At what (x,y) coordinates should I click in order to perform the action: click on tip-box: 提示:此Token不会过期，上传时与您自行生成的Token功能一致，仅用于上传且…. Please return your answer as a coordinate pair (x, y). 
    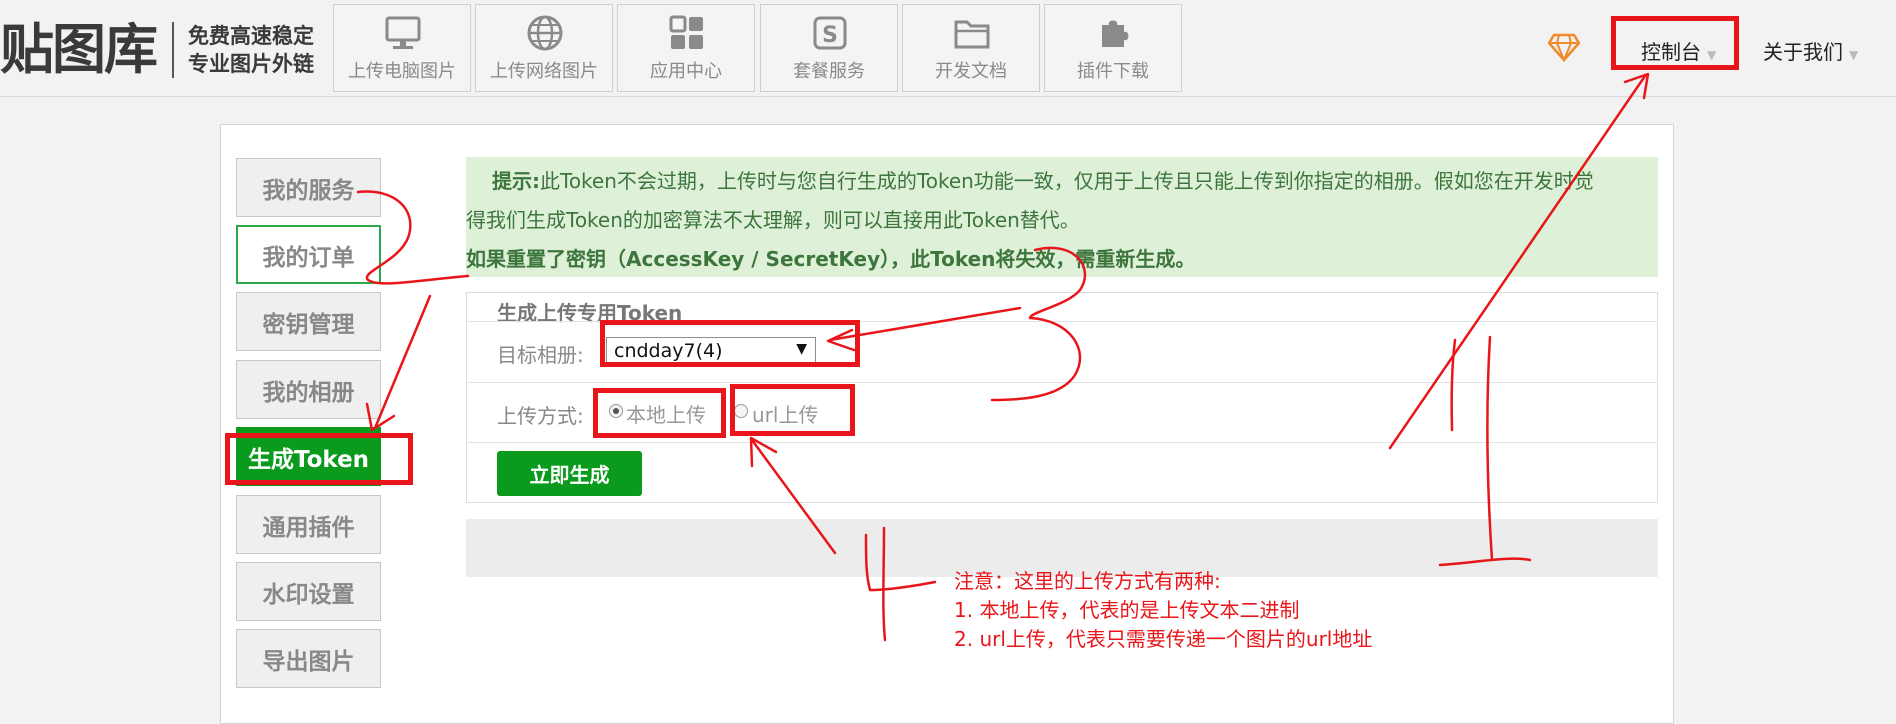
    Looking at the image, I should click on (1062, 217).